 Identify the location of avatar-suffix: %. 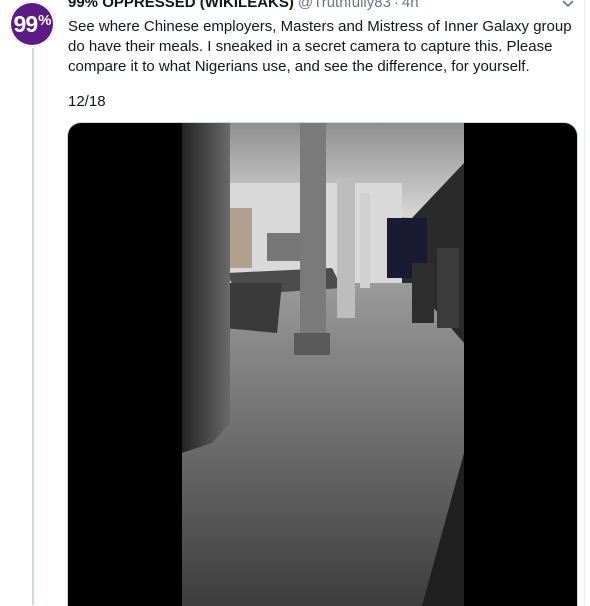
(44, 20).